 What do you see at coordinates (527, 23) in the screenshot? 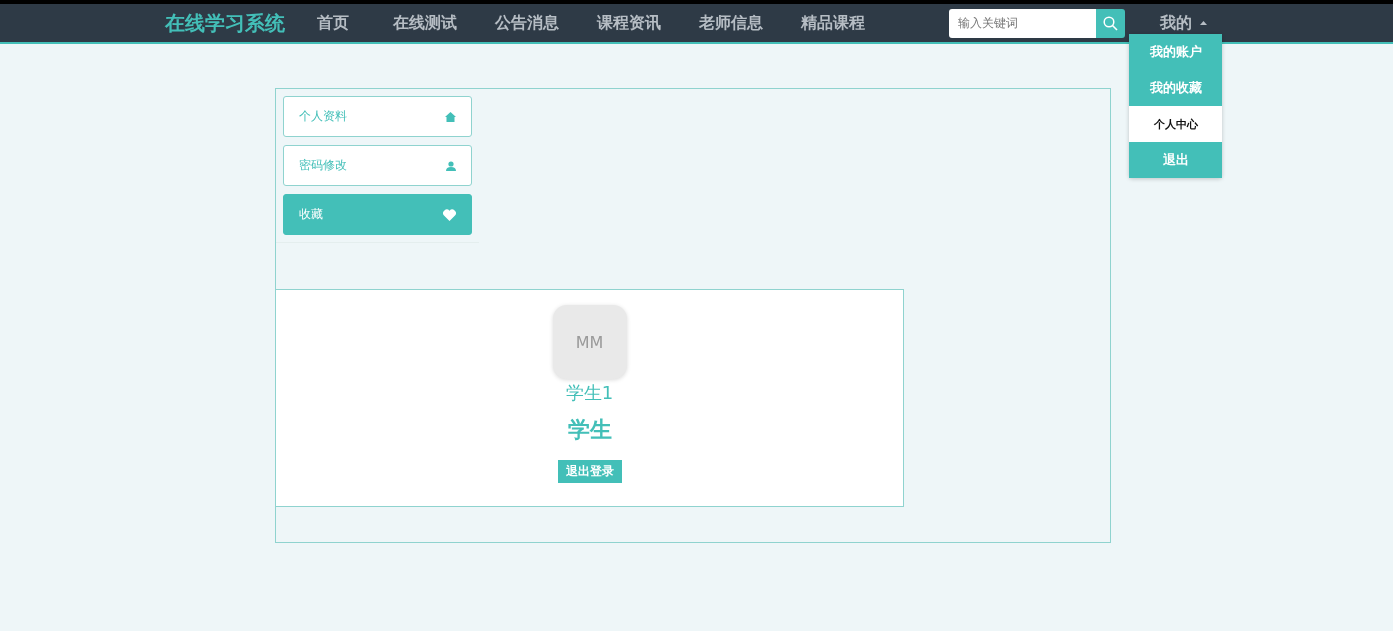
I see `nav-link: 公告消息` at bounding box center [527, 23].